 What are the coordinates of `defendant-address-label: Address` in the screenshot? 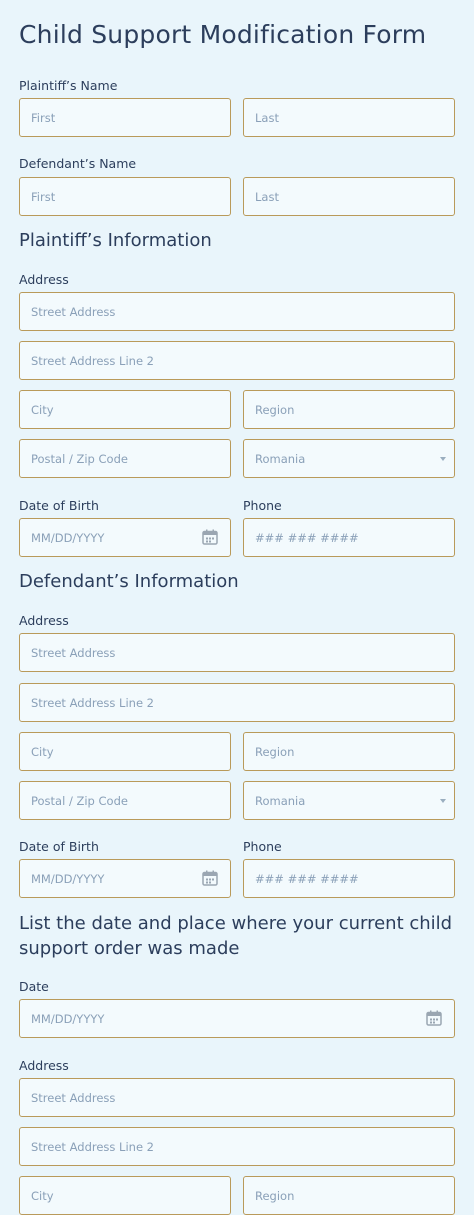 It's located at (44, 620).